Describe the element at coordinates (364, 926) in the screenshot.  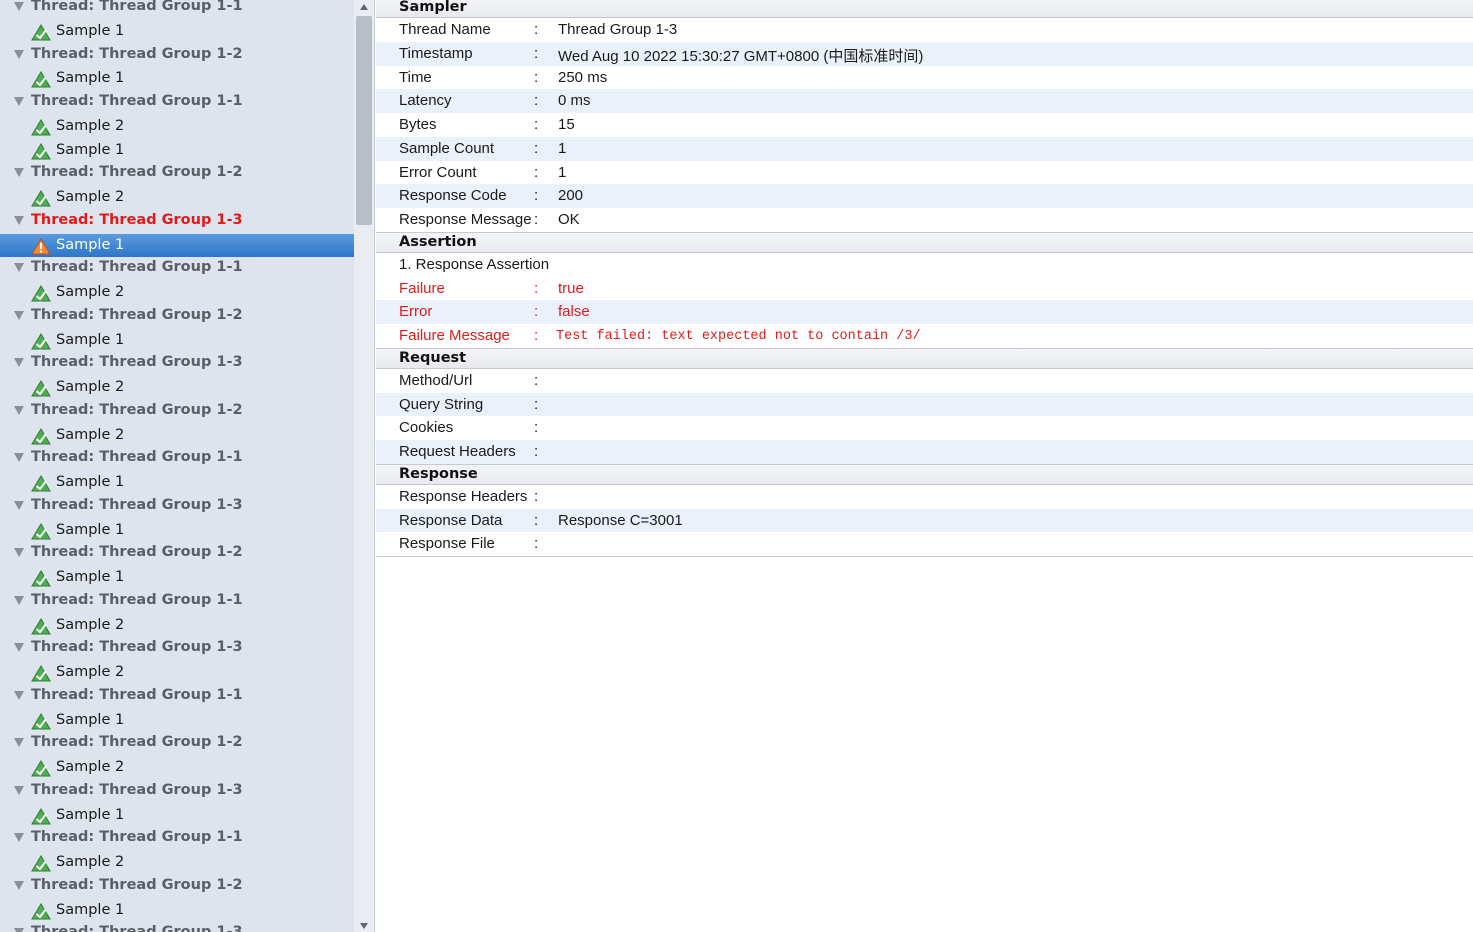
I see `scroll-down-arrow-icon` at that location.